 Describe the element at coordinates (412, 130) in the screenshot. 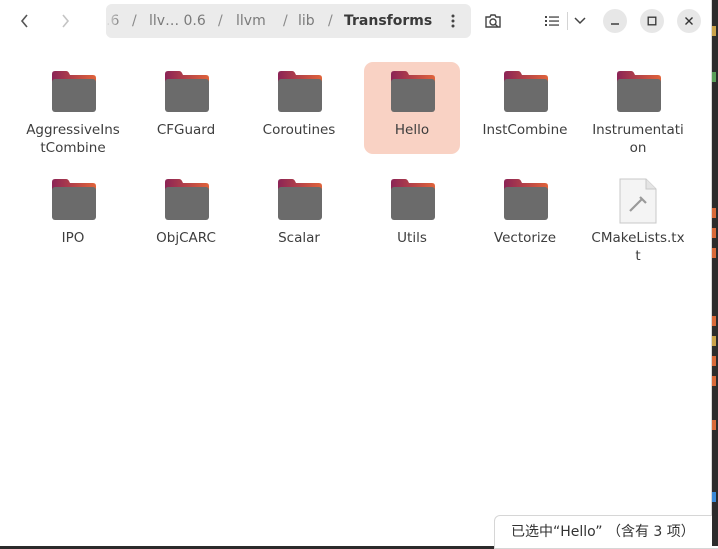

I see `file-name: Hello` at that location.